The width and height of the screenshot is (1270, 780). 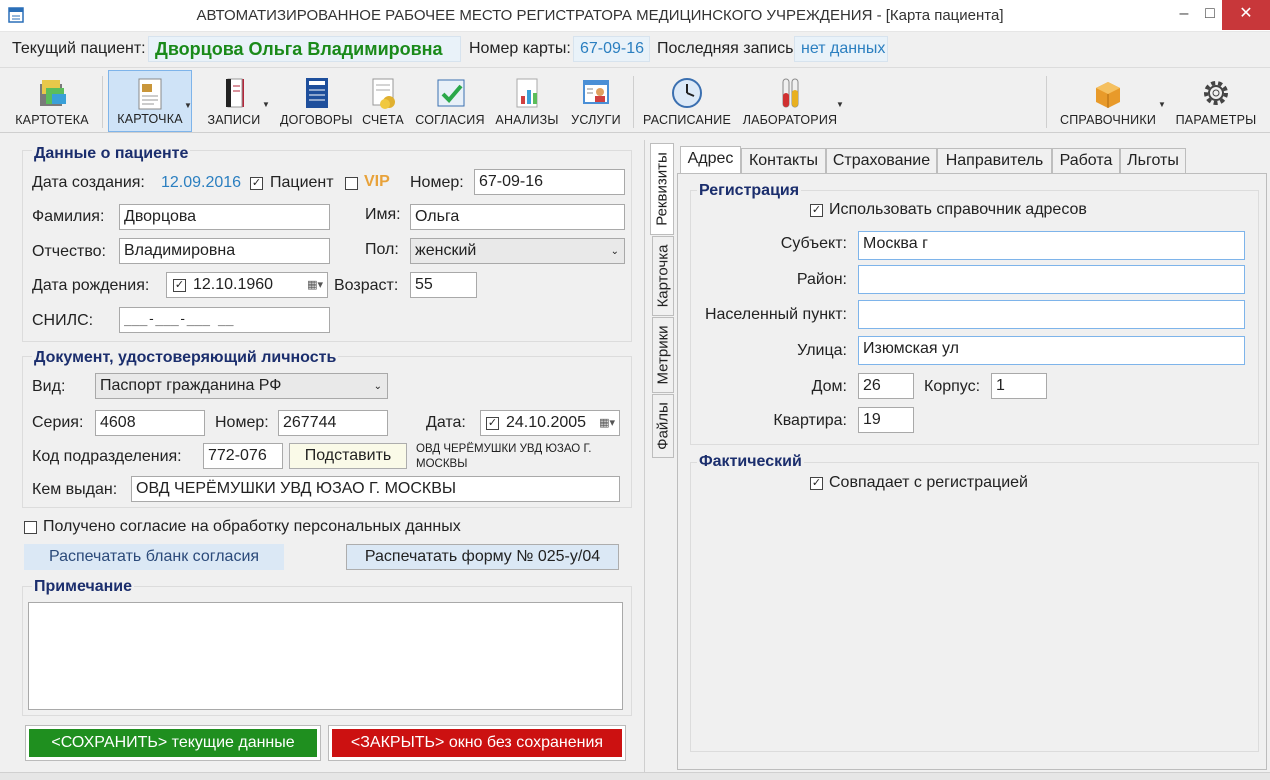 What do you see at coordinates (994, 160) in the screenshot?
I see `tab-referrer: Направитель` at bounding box center [994, 160].